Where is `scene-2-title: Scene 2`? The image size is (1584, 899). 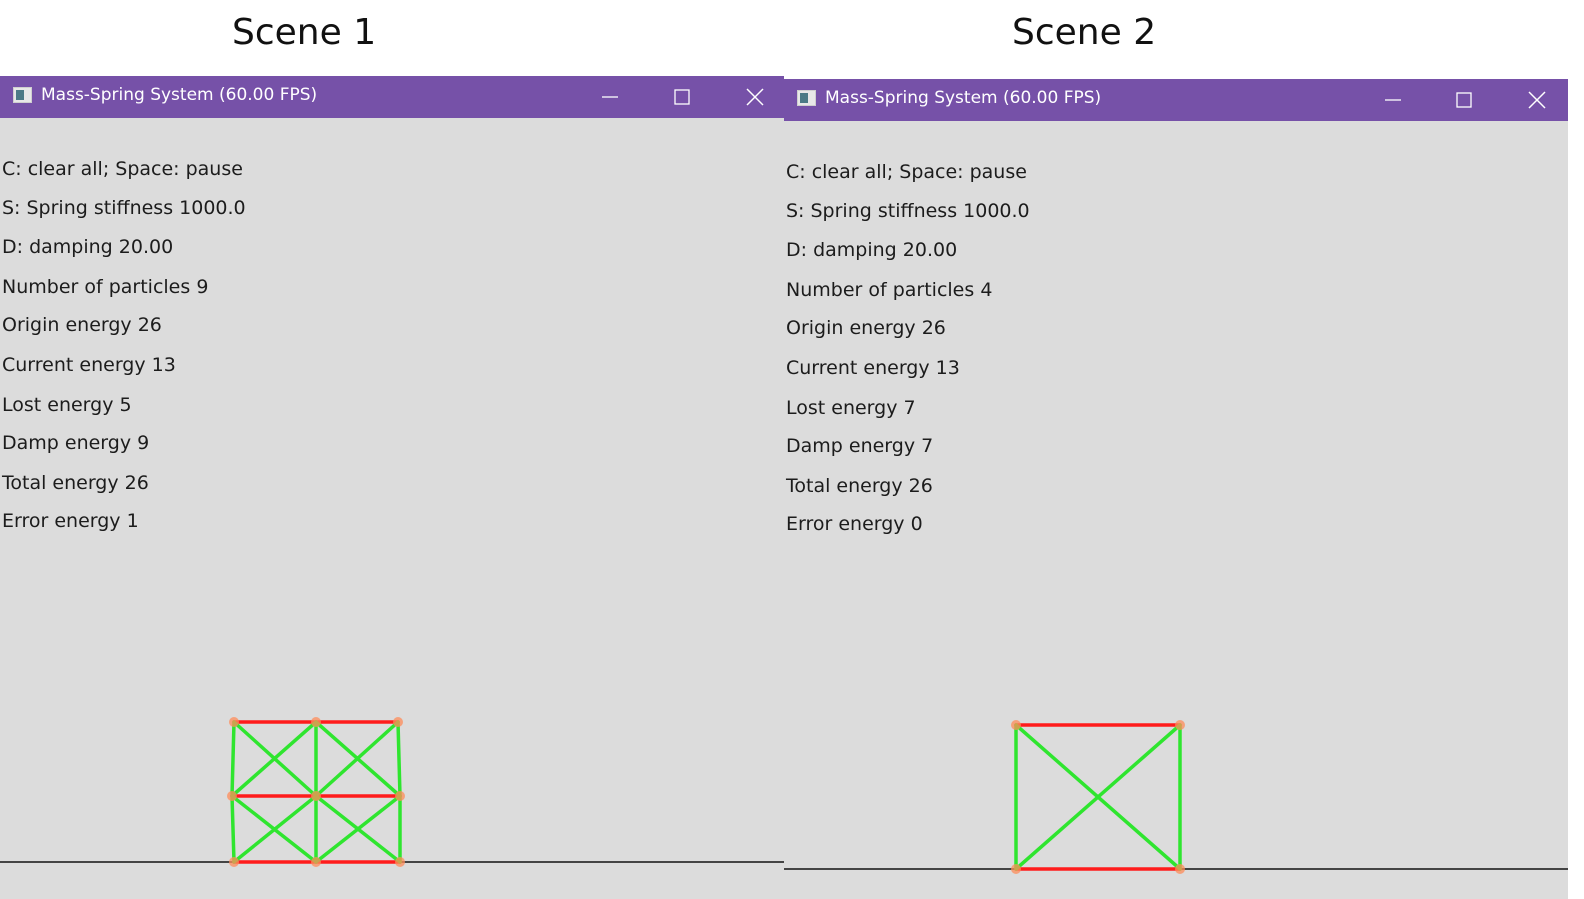 scene-2-title: Scene 2 is located at coordinates (1084, 32).